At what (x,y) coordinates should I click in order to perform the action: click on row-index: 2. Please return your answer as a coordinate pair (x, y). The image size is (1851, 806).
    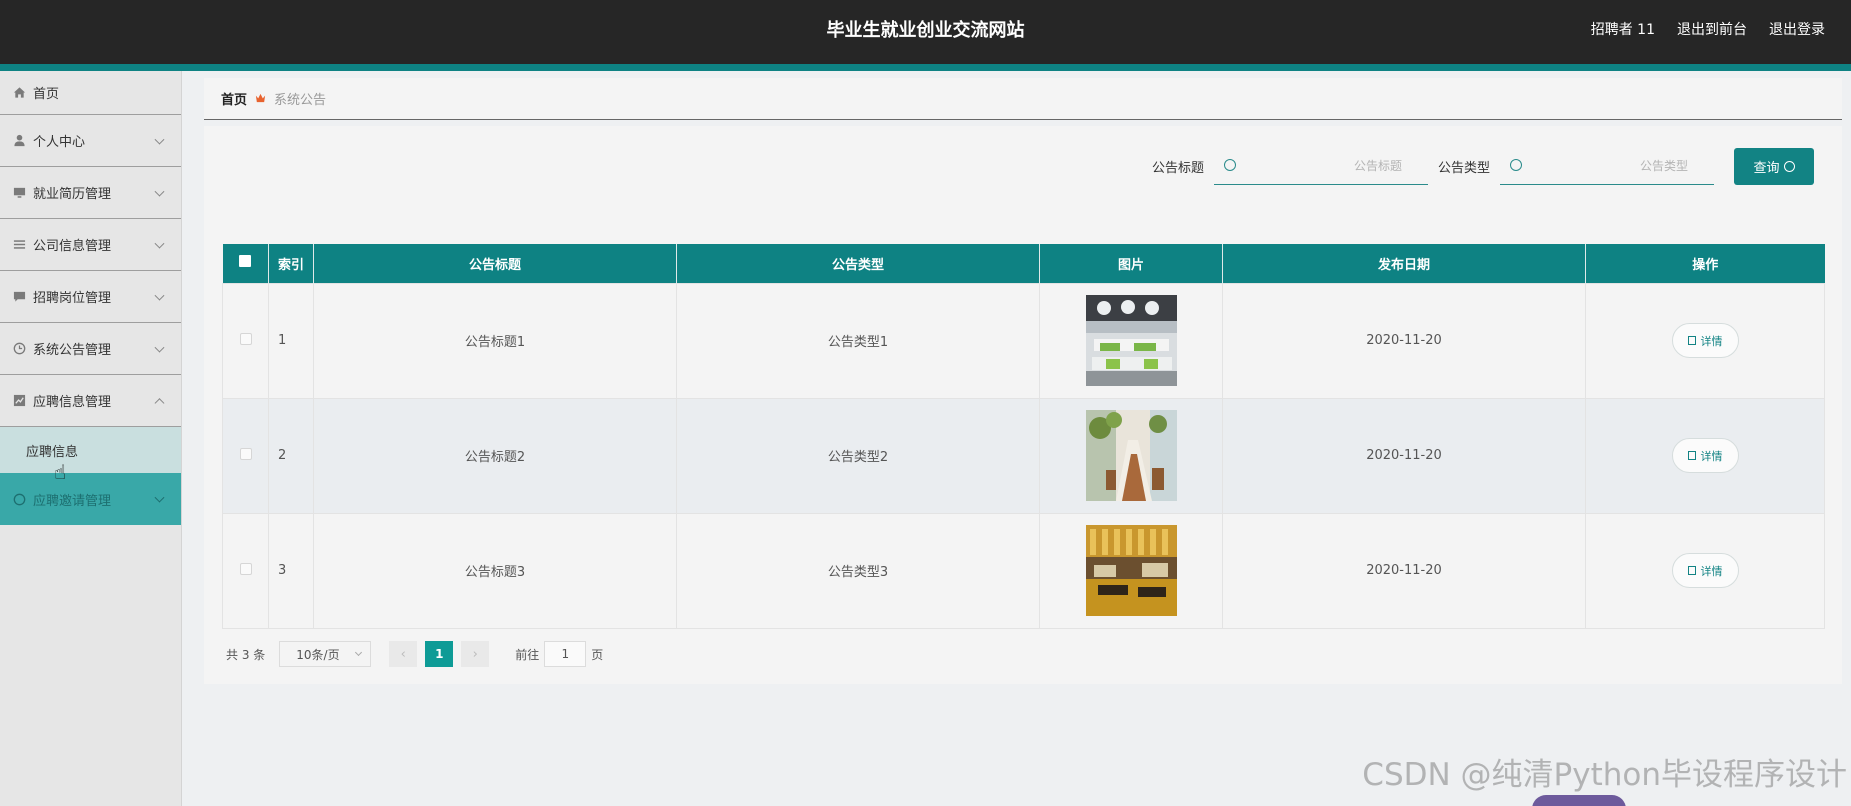
    Looking at the image, I should click on (291, 455).